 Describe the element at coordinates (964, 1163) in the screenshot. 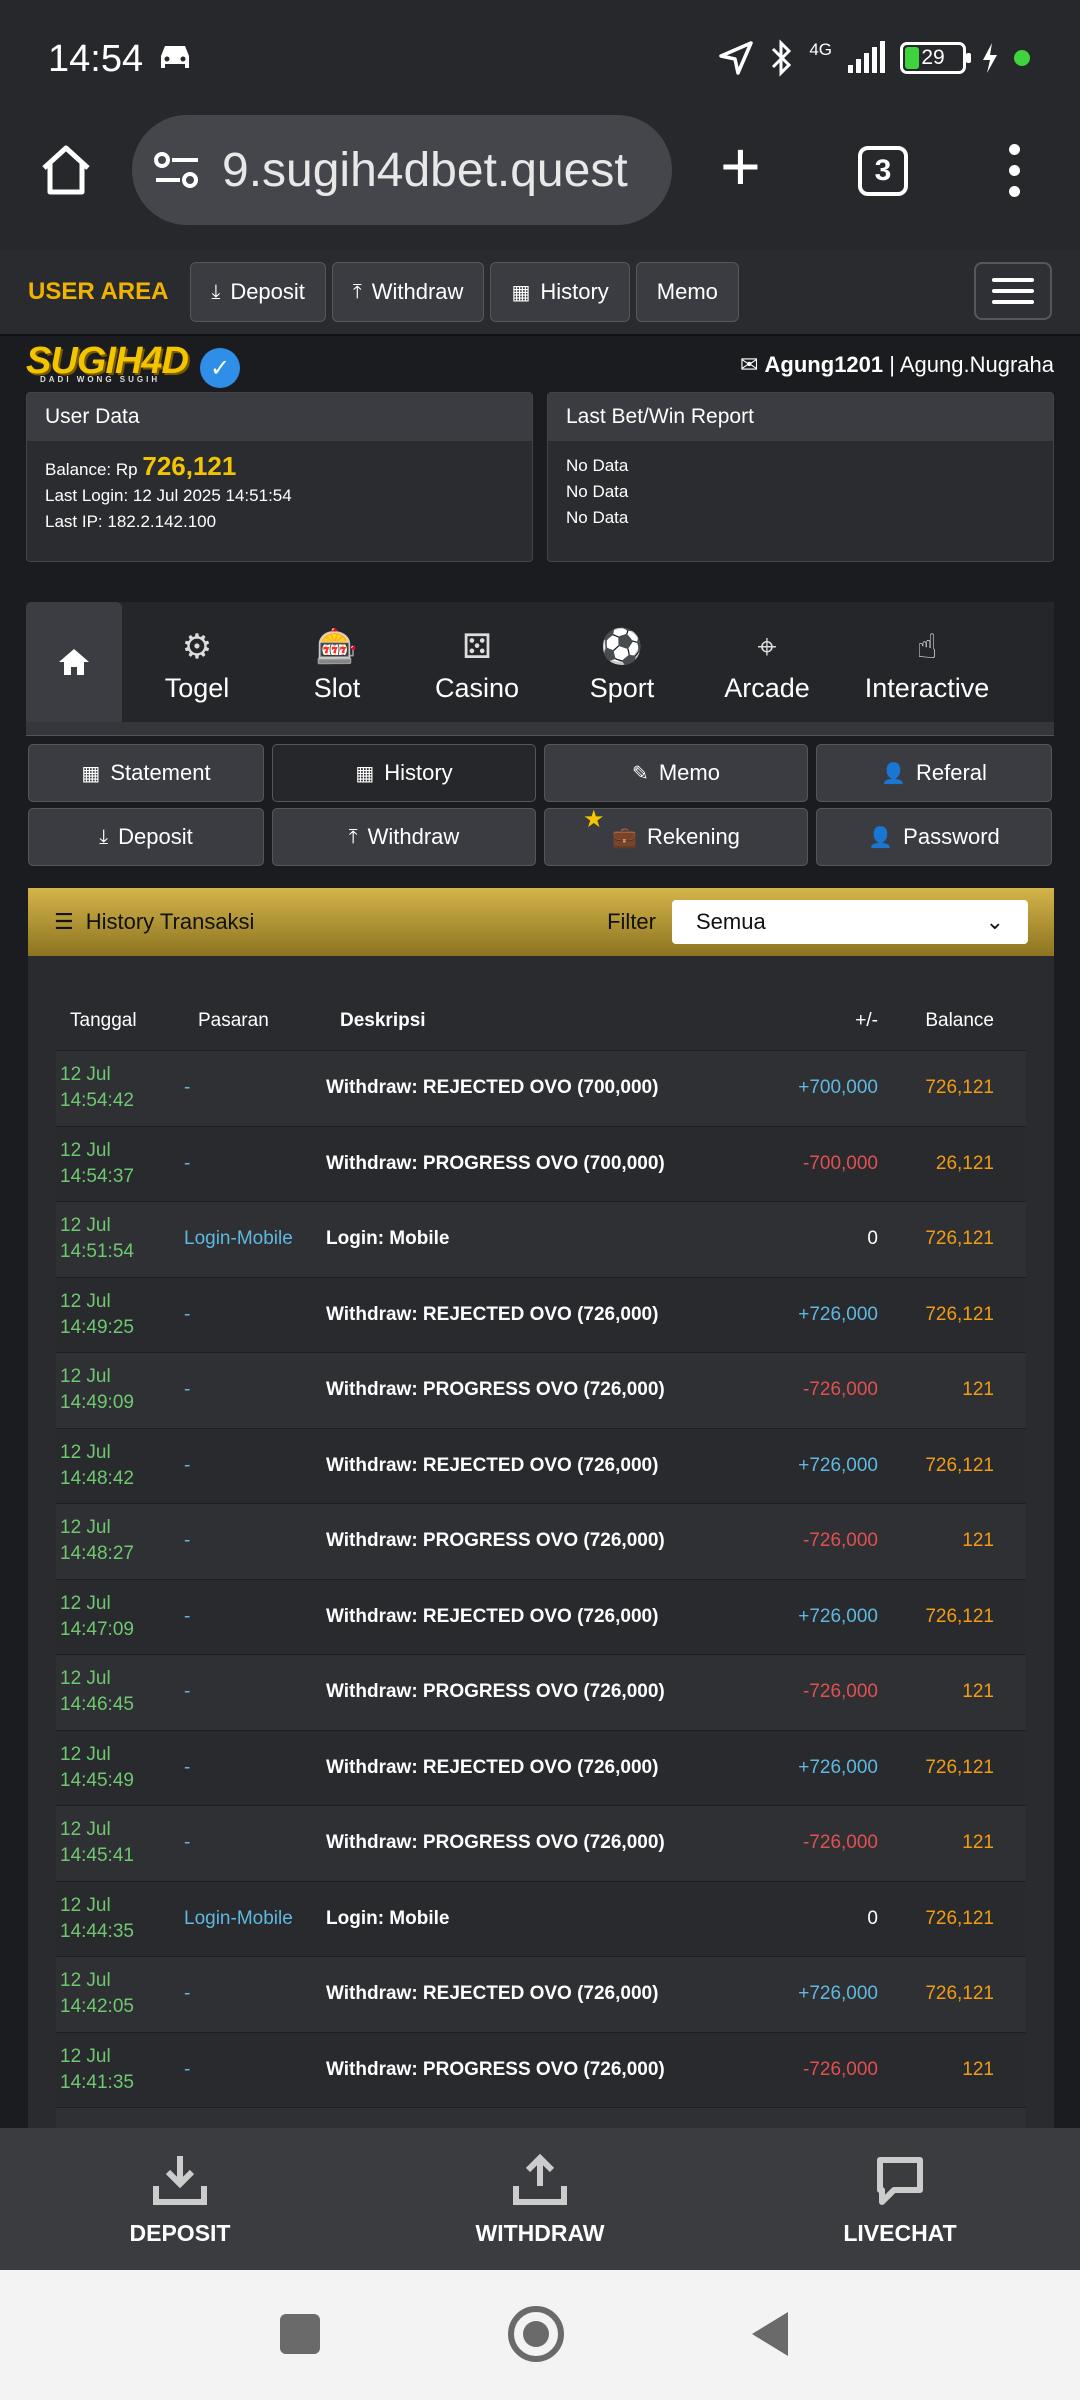

I see `row-balance: 26,121` at that location.